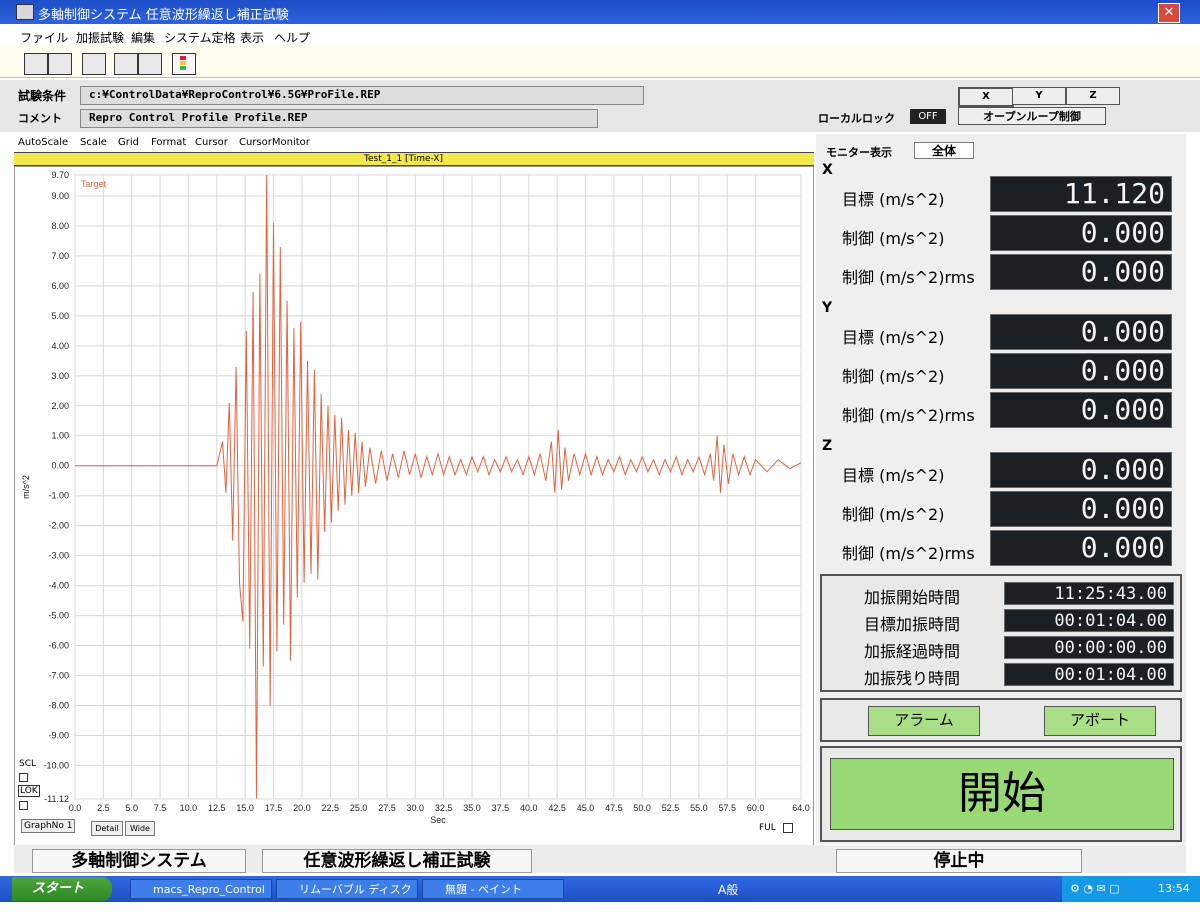 The image size is (1200, 920). Describe the element at coordinates (788, 828) in the screenshot. I see `ful-checkbox` at that location.